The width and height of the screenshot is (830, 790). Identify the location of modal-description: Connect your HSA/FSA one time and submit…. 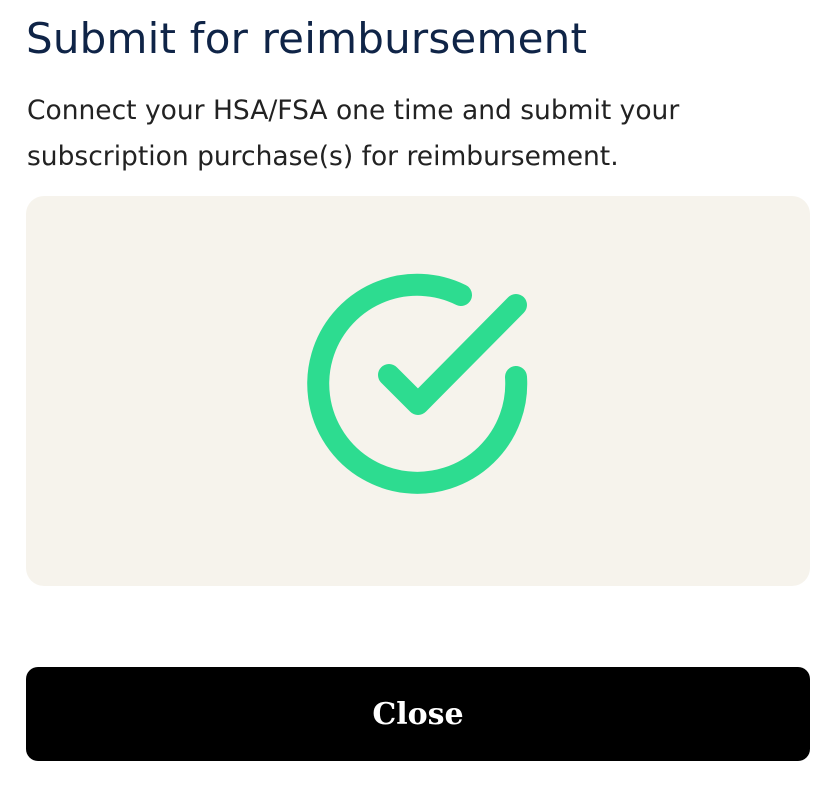
(353, 133).